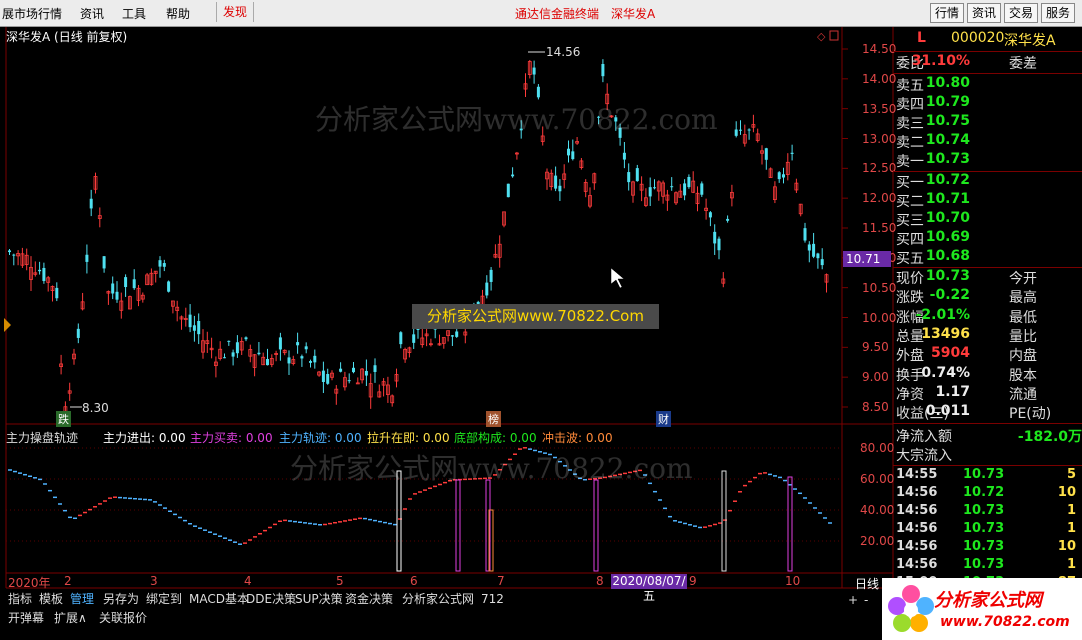 The width and height of the screenshot is (1082, 640). I want to click on bid-price: 10.69, so click(947, 237).